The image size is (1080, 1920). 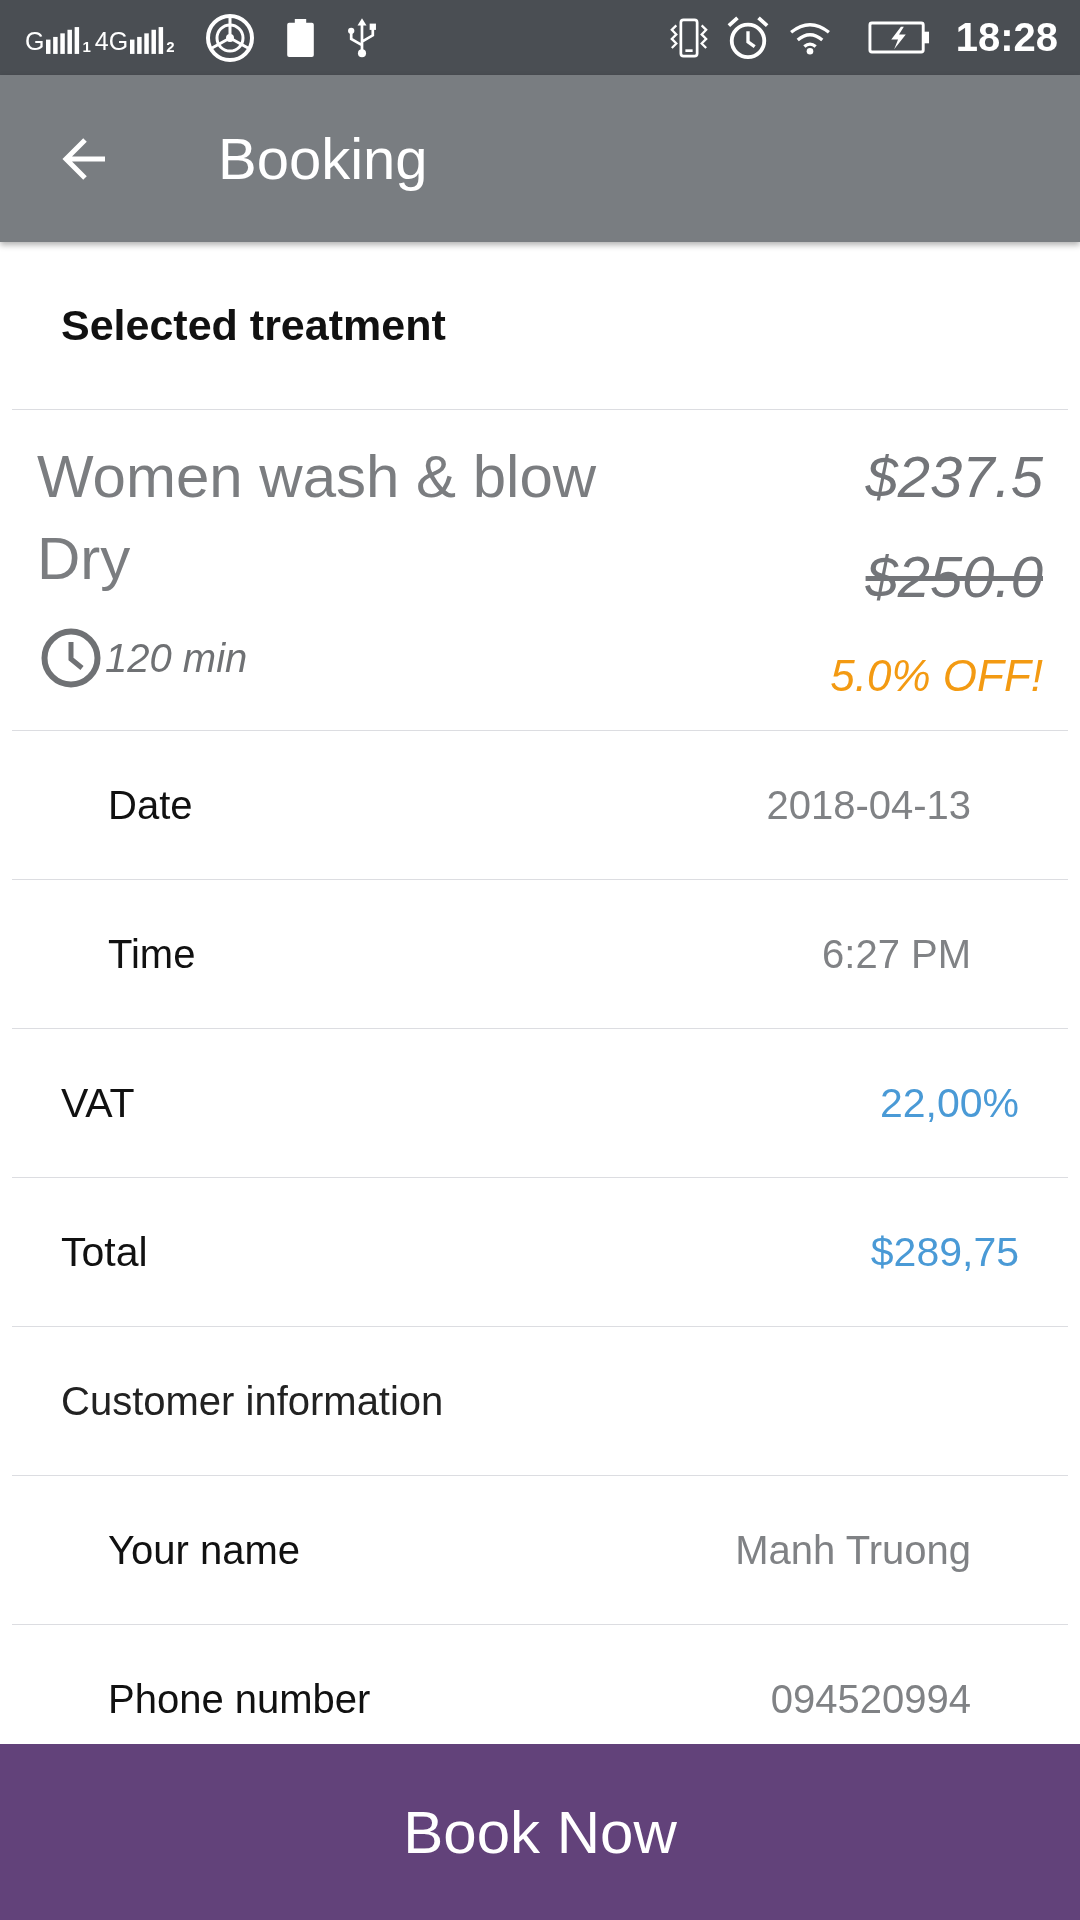 What do you see at coordinates (944, 1252) in the screenshot?
I see `summary-value: $289,75` at bounding box center [944, 1252].